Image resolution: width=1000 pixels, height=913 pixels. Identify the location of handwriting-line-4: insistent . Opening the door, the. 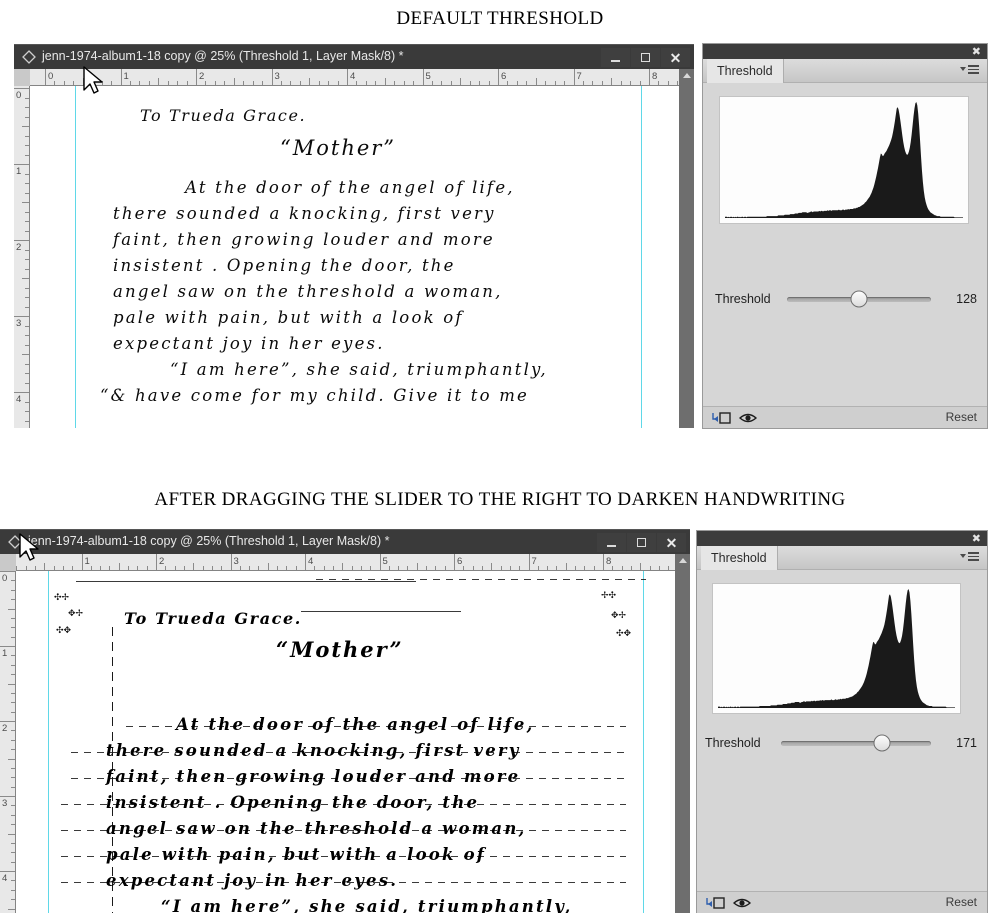
(284, 265).